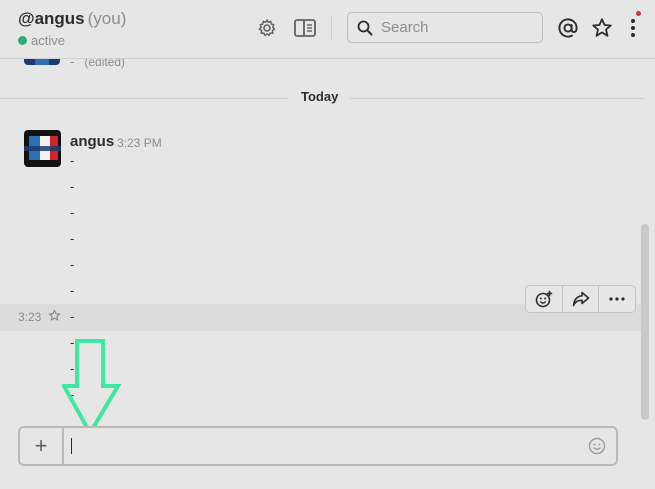  What do you see at coordinates (71, 446) in the screenshot?
I see `text-caret` at bounding box center [71, 446].